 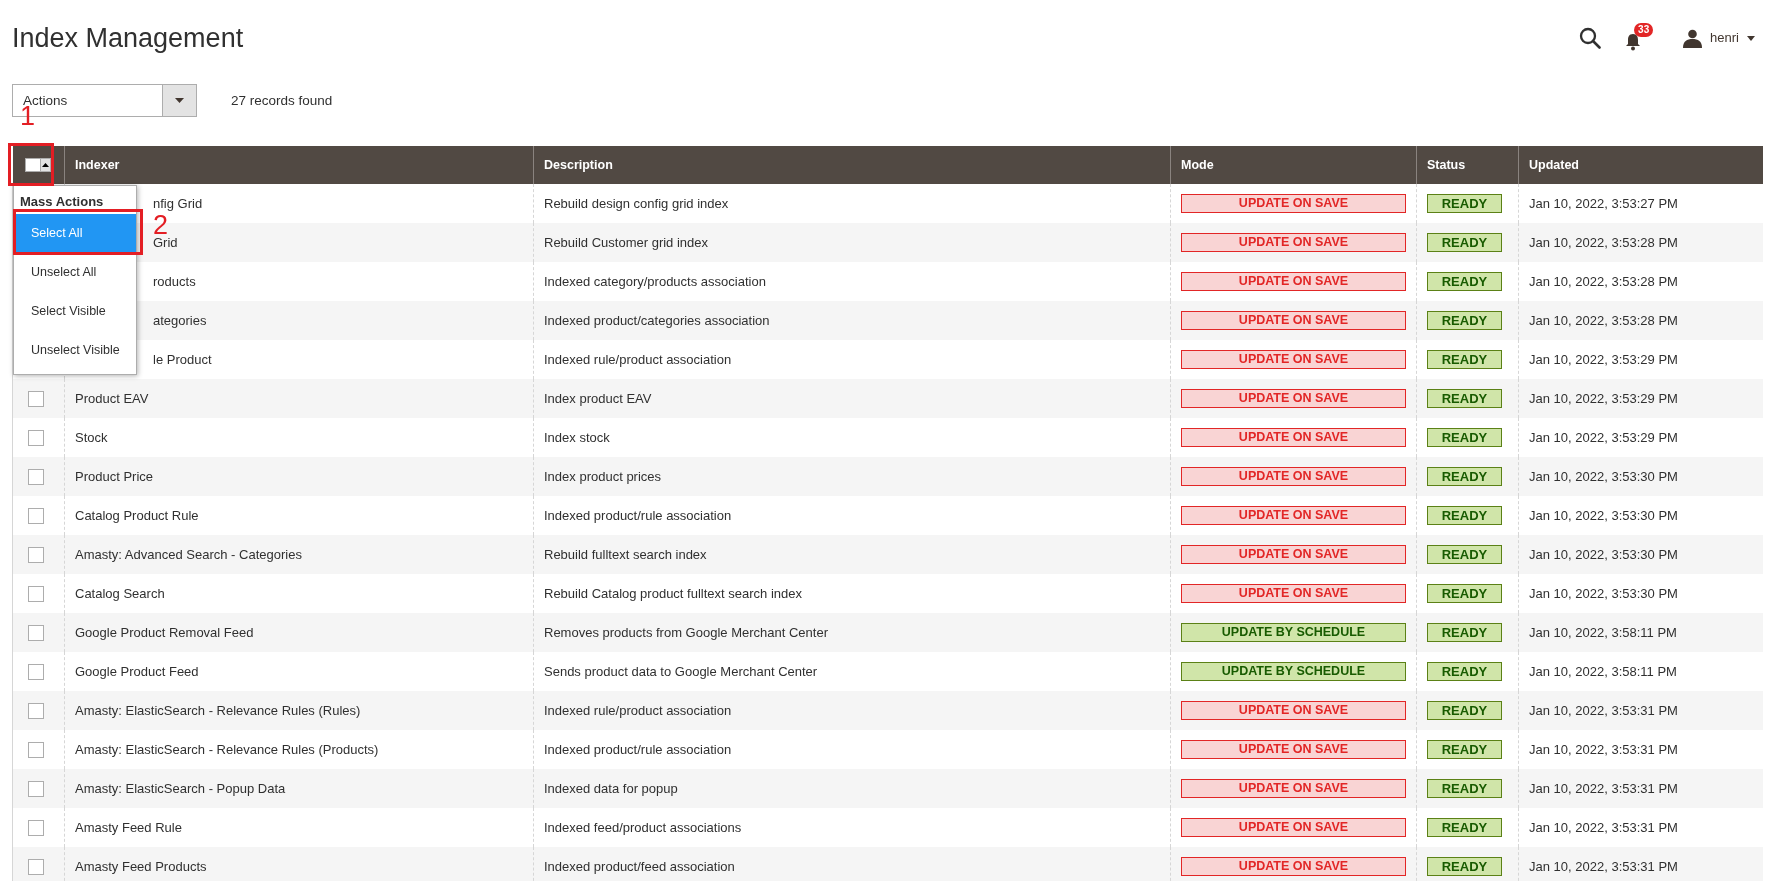 What do you see at coordinates (299, 554) in the screenshot?
I see `table-cell: Amasty: Advanced Search - Categories` at bounding box center [299, 554].